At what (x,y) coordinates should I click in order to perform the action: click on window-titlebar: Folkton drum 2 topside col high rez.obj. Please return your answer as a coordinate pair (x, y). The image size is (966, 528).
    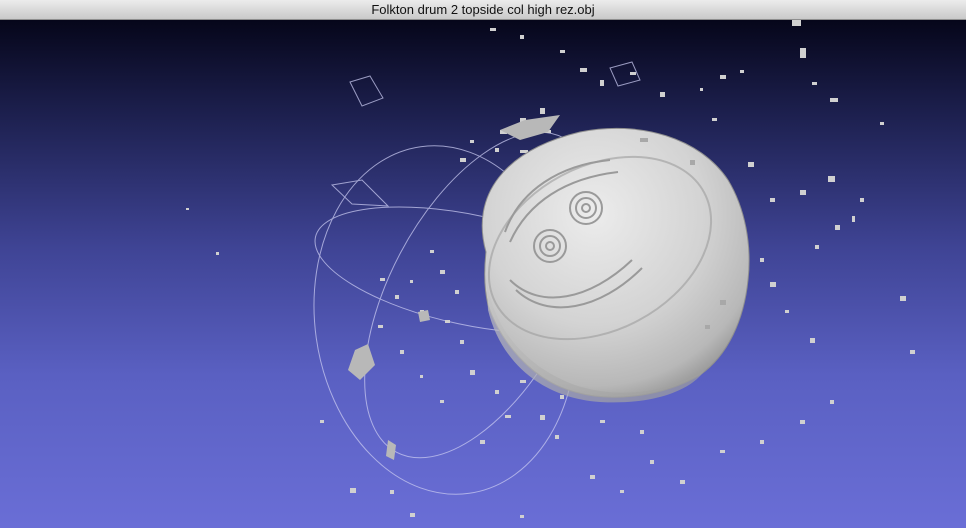
    Looking at the image, I should click on (483, 10).